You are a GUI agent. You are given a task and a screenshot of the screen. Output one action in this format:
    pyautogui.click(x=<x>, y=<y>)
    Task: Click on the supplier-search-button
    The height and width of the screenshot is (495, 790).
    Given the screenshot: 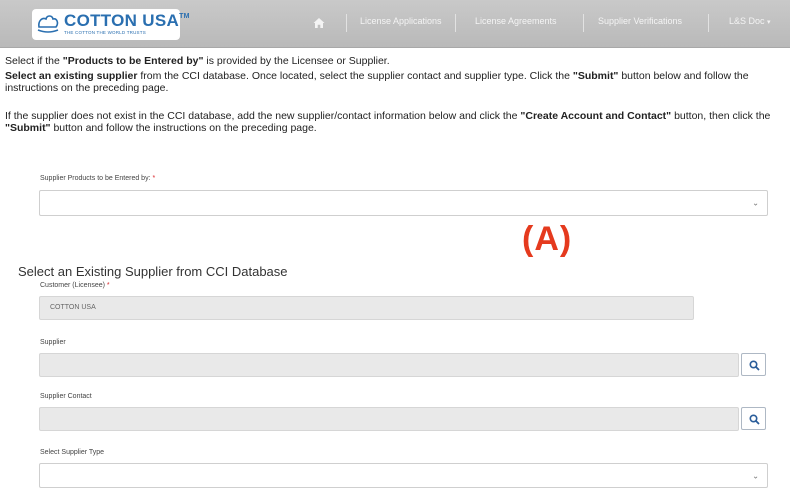 What is the action you would take?
    pyautogui.click(x=753, y=364)
    